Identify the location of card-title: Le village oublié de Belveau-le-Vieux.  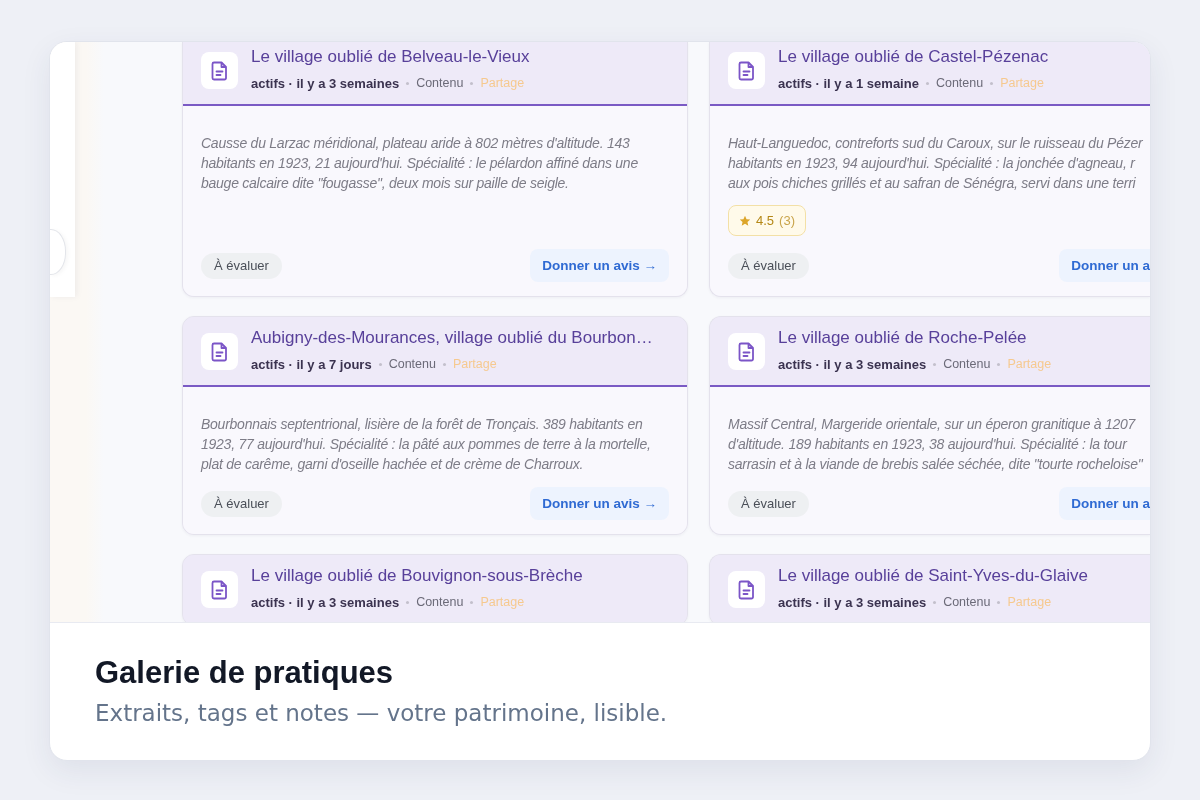
(390, 57).